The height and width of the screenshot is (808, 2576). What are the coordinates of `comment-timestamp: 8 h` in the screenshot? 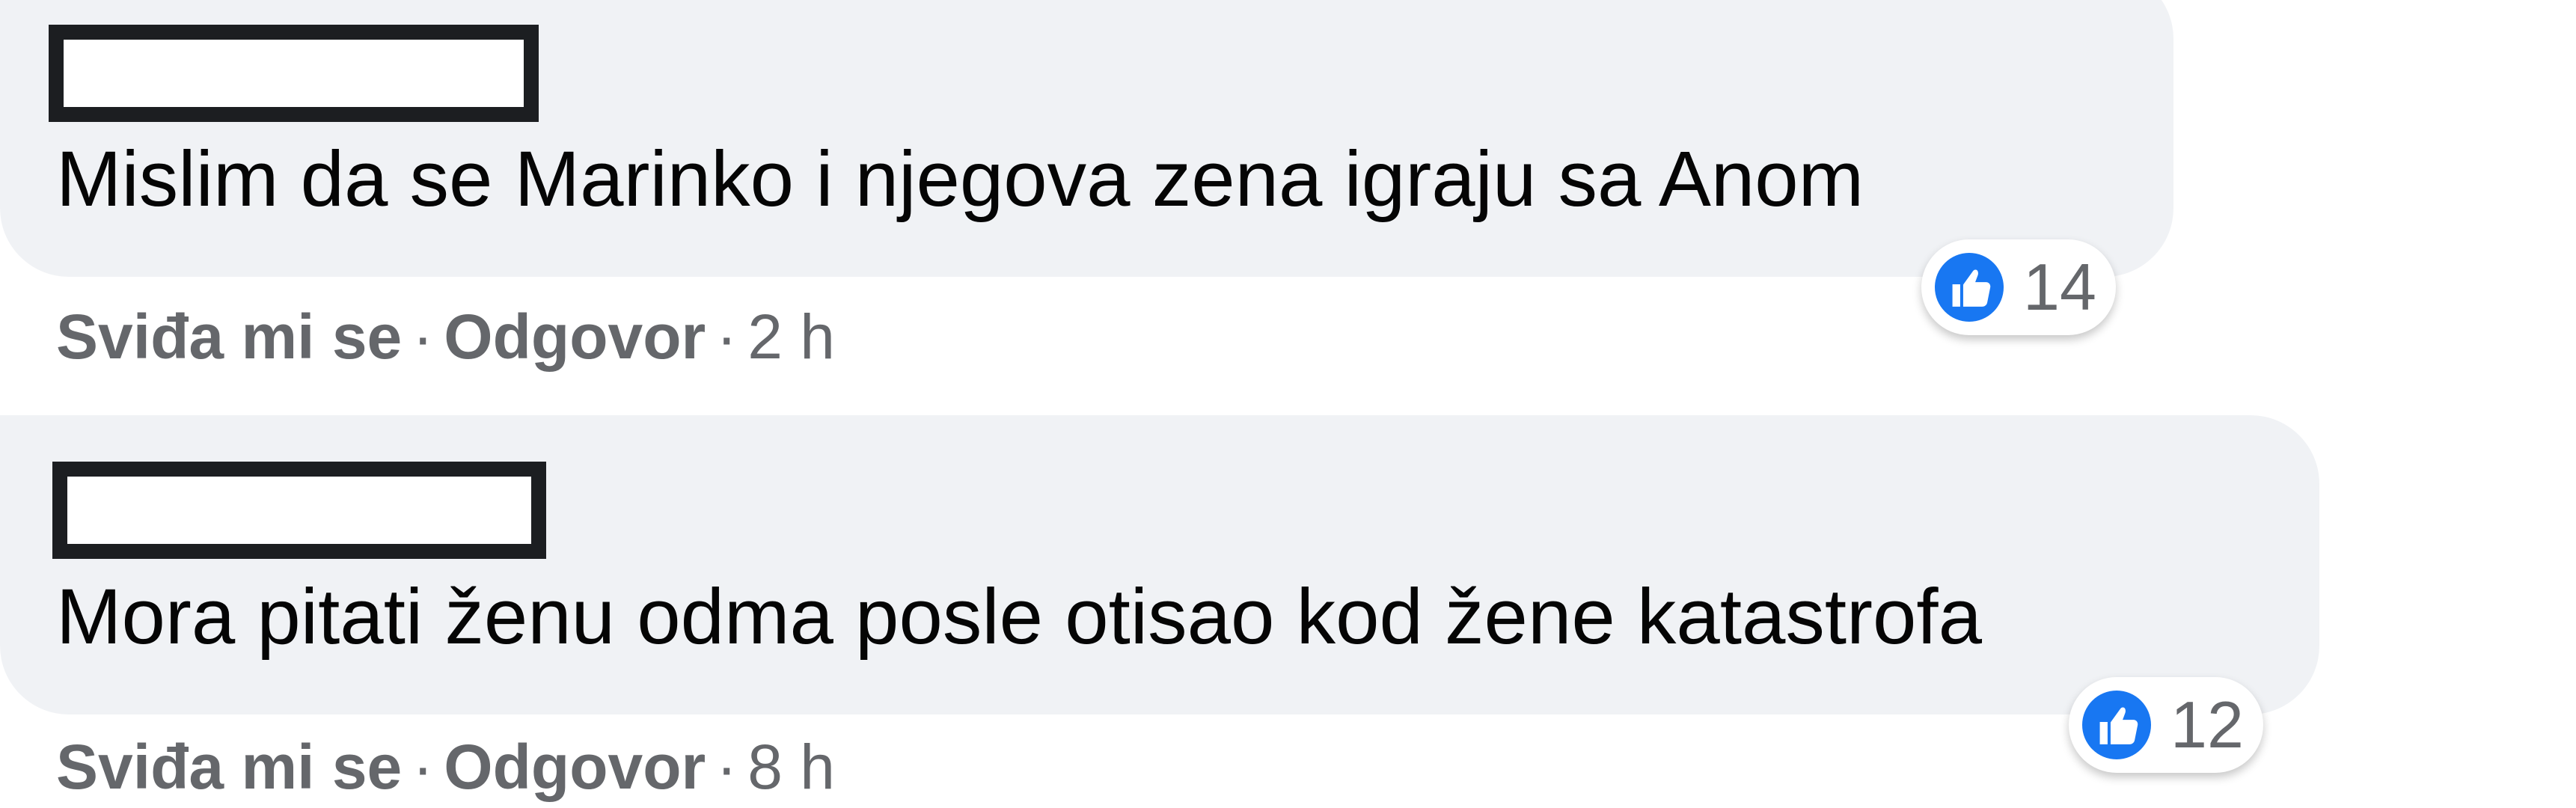 It's located at (791, 767).